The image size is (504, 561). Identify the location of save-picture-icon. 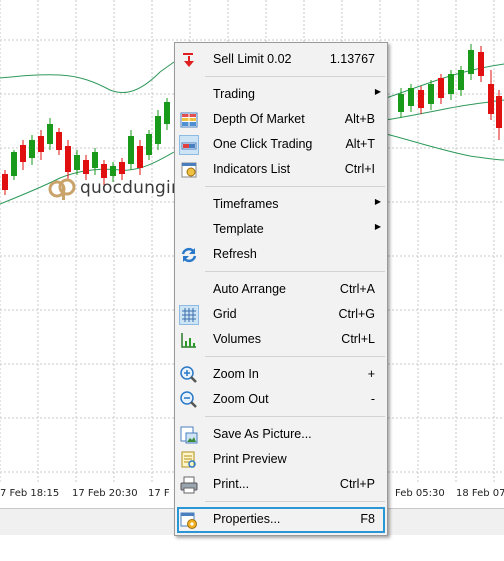
(189, 435).